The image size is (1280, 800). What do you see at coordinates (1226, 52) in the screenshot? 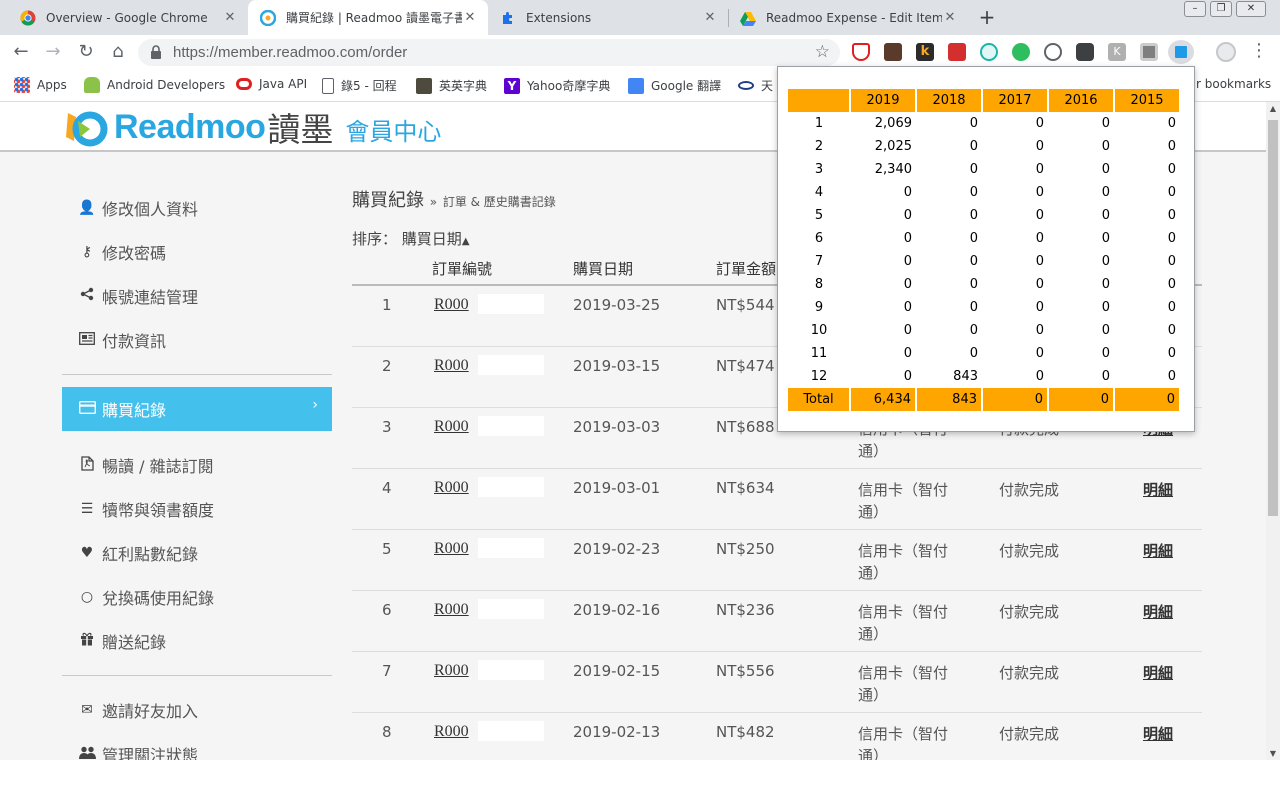
I see `profile-avatar-icon` at bounding box center [1226, 52].